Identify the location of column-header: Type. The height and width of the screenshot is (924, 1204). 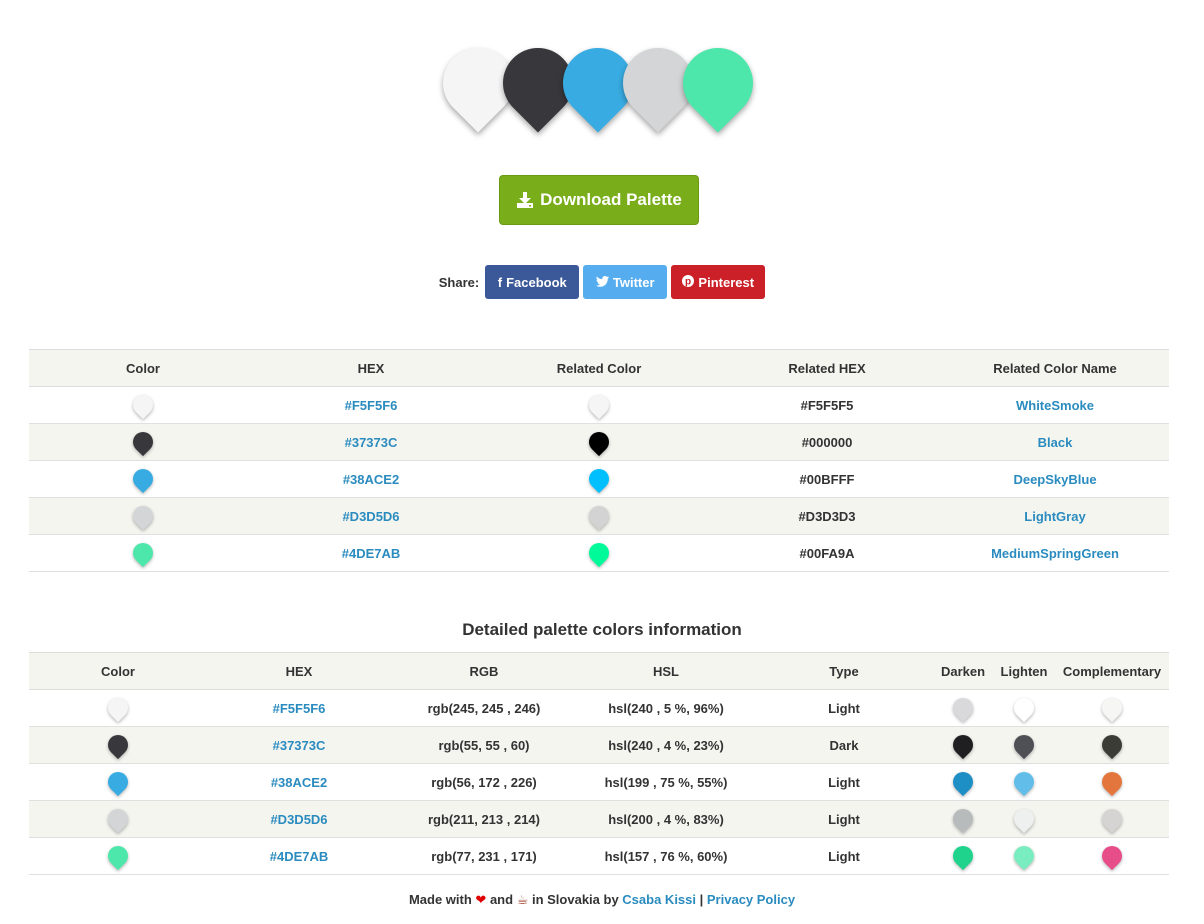
(844, 671).